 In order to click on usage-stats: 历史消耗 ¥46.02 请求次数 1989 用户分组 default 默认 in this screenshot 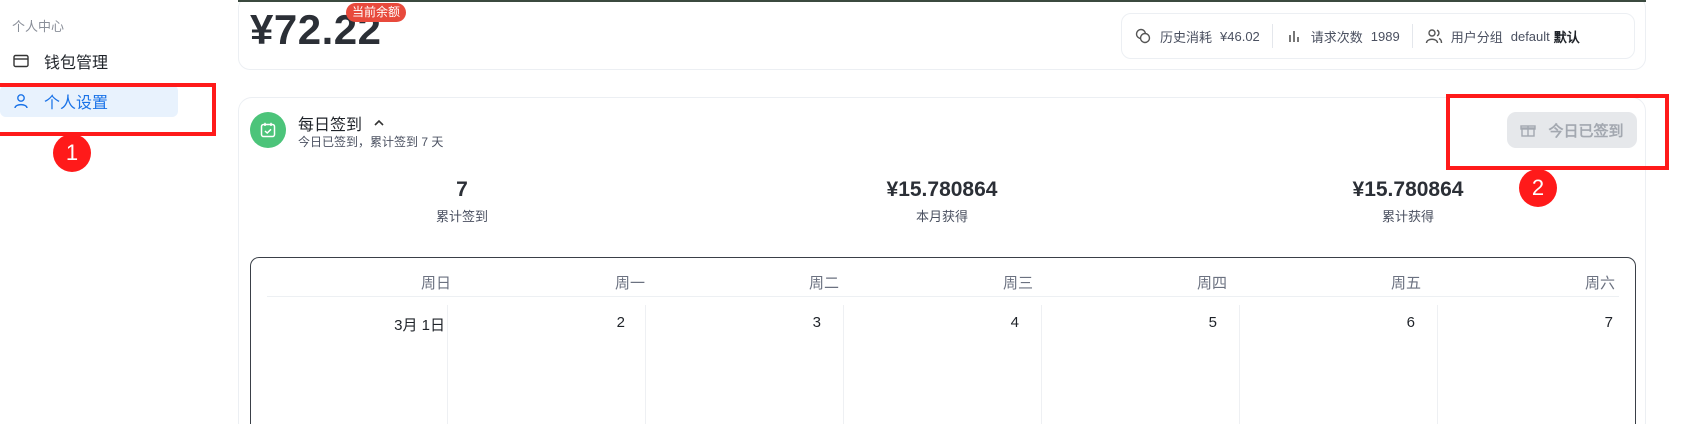, I will do `click(1378, 36)`.